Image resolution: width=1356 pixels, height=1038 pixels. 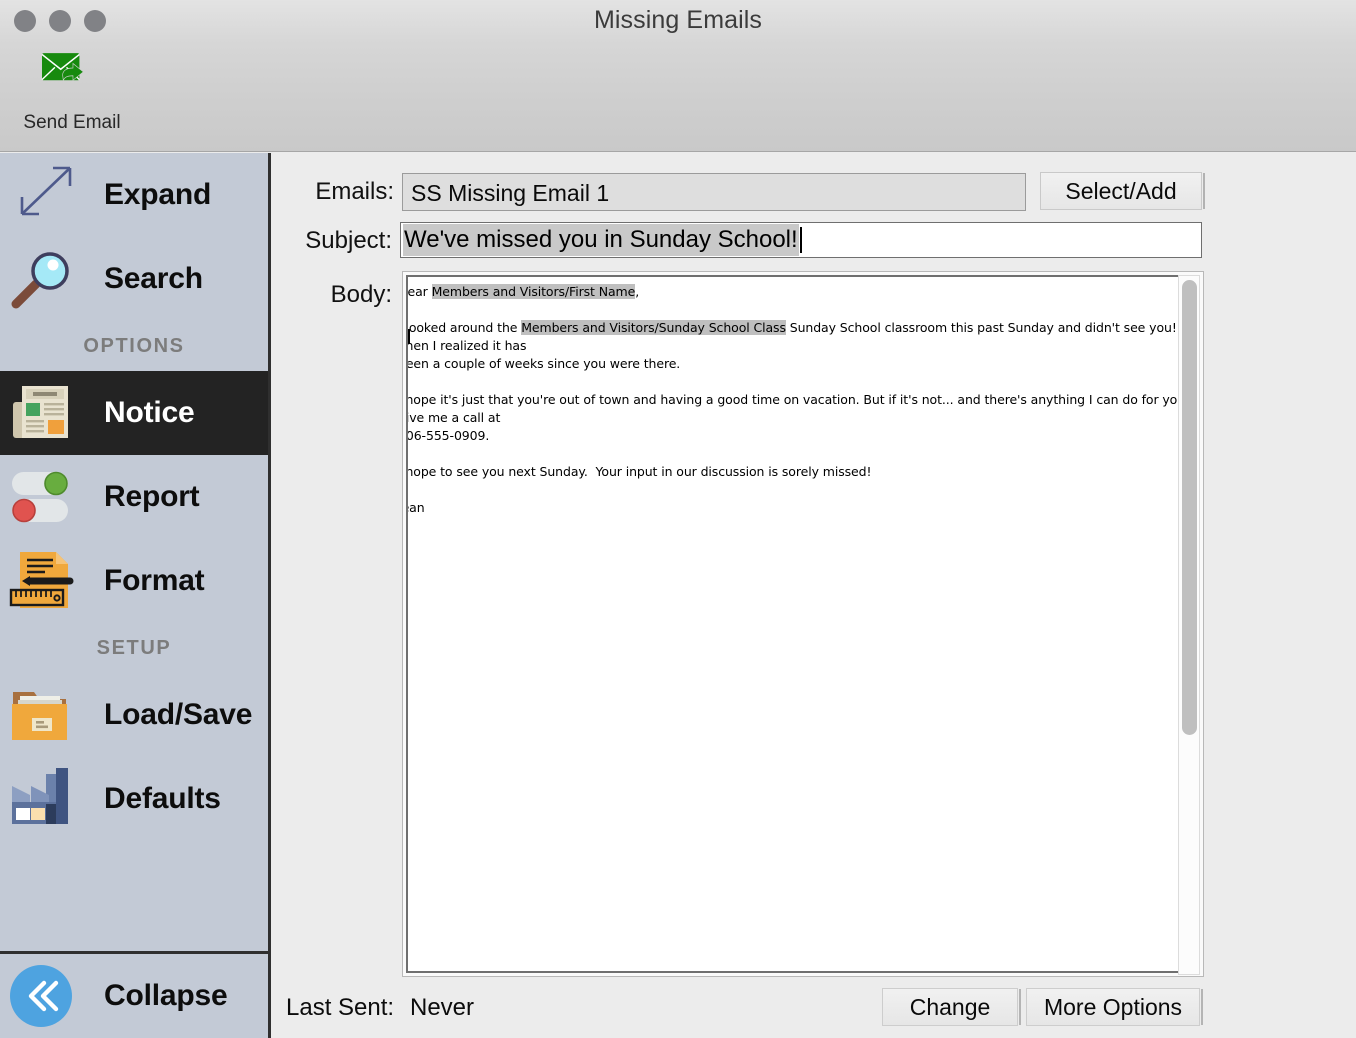 I want to click on sidebar-item-expand: Expand, so click(x=134, y=195).